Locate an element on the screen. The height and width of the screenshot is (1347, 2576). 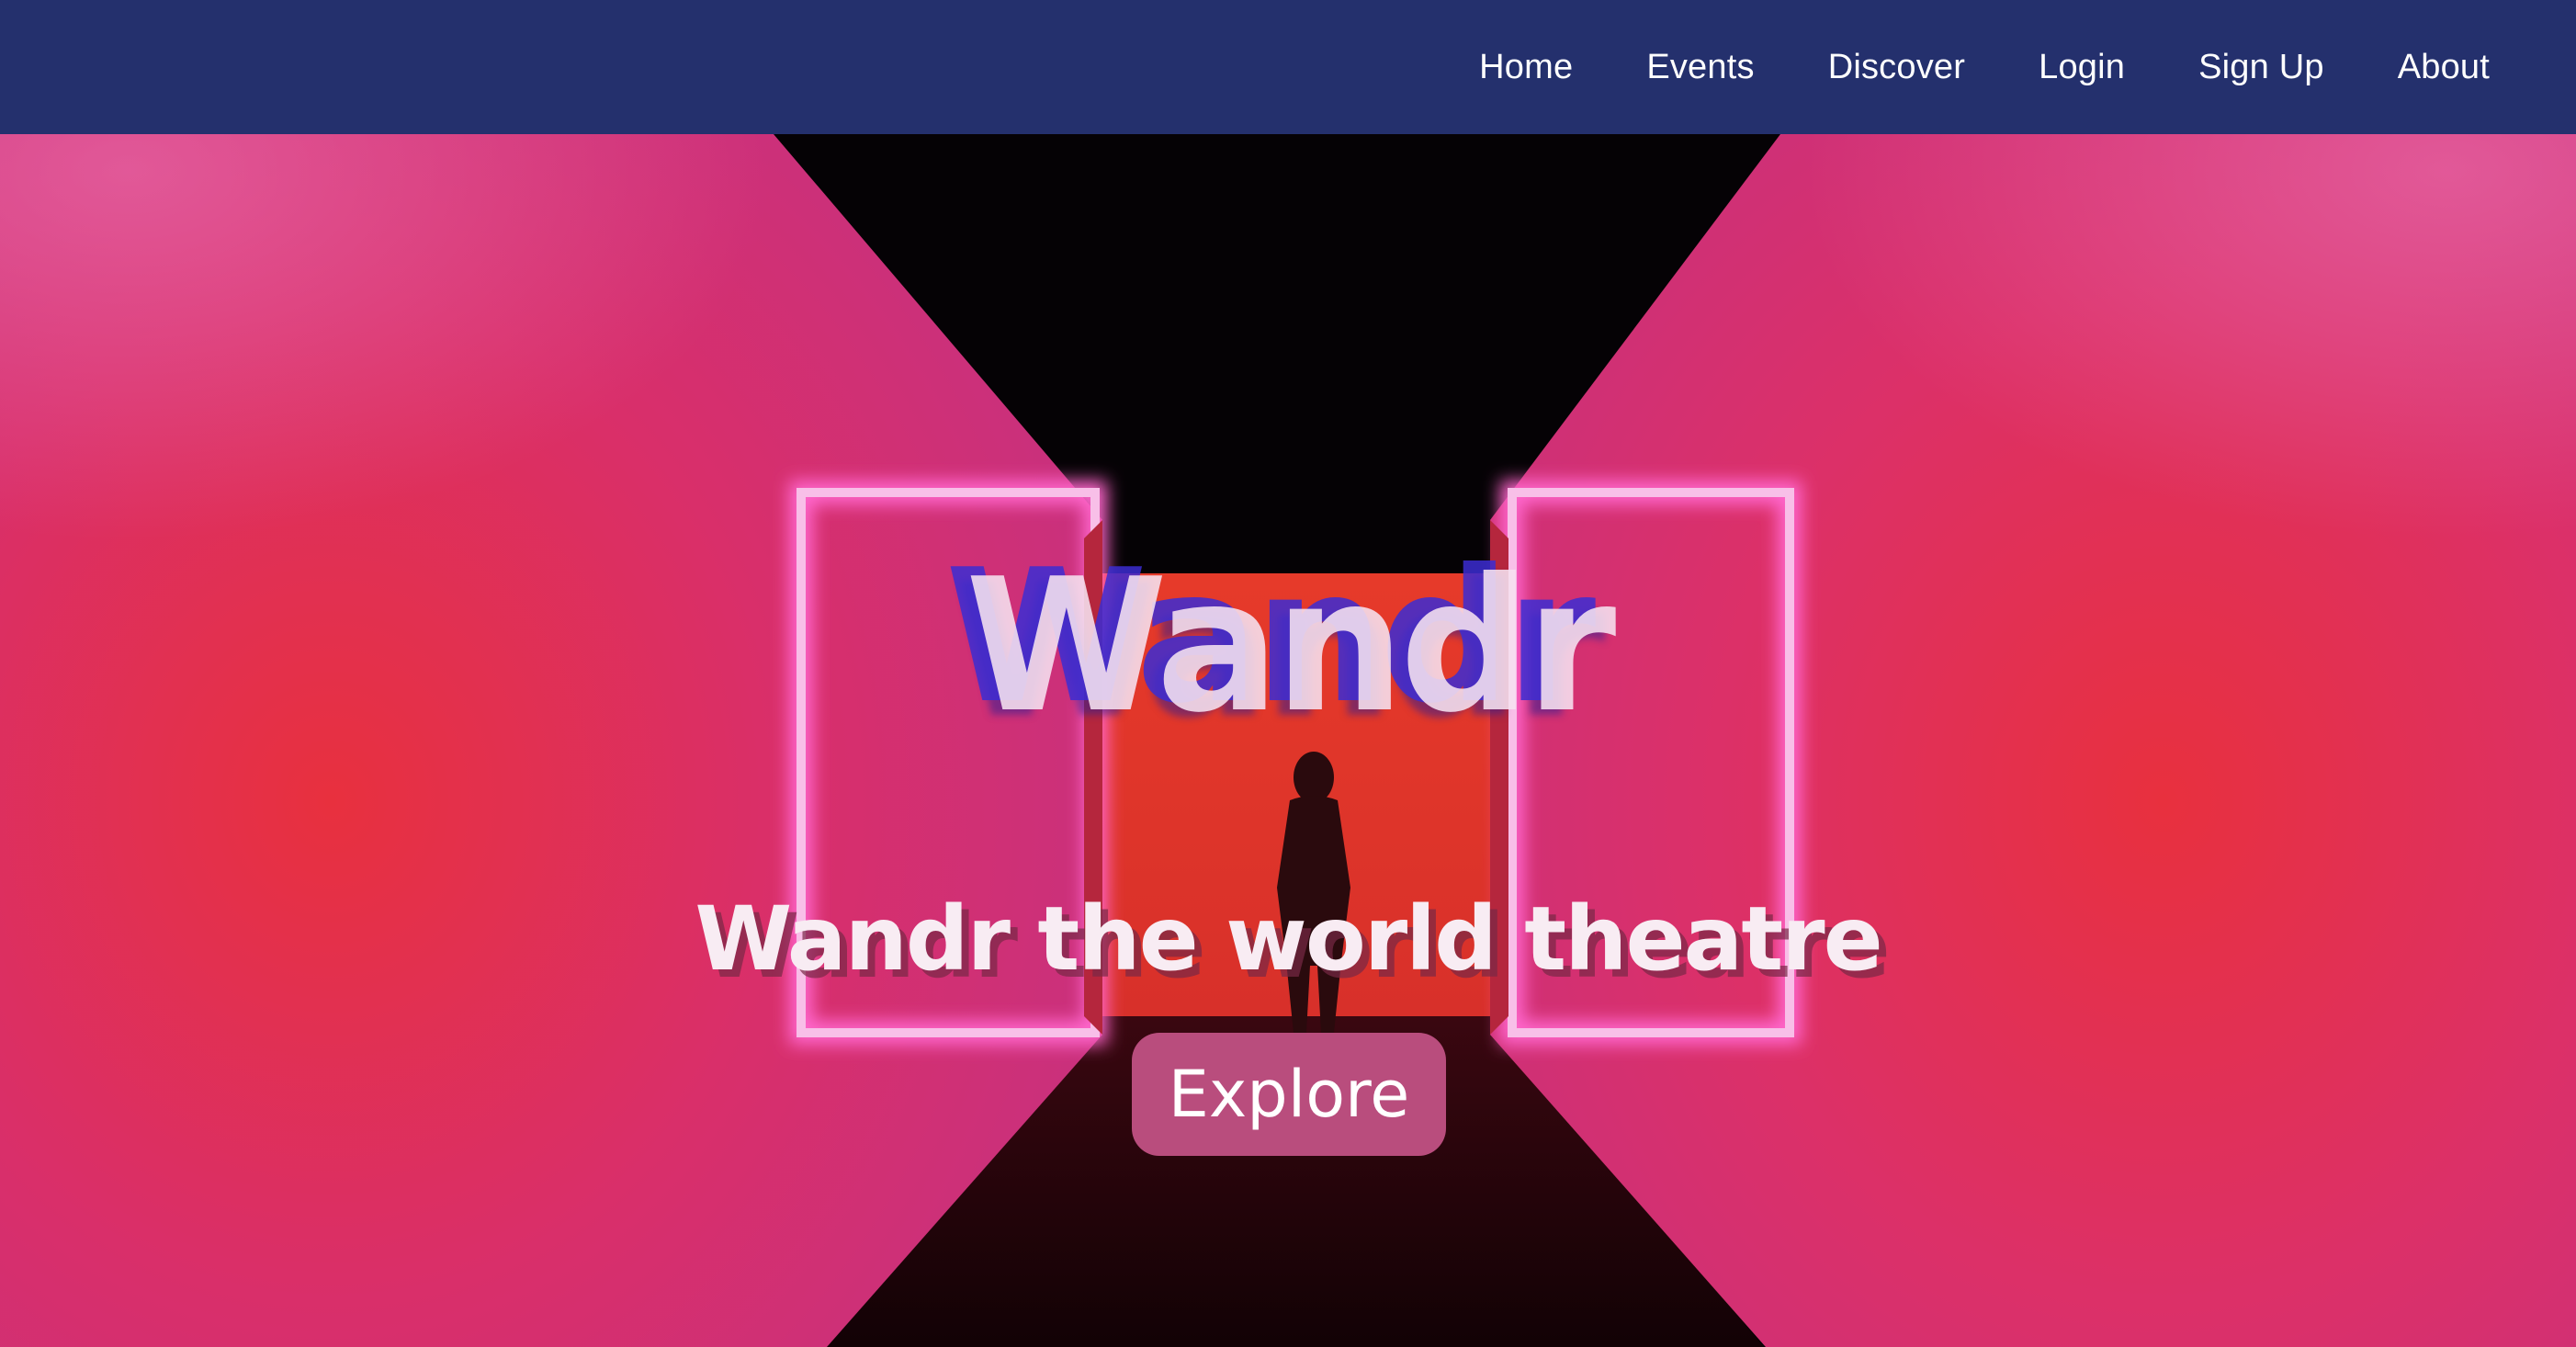
nav-link-login: Login is located at coordinates (2082, 68).